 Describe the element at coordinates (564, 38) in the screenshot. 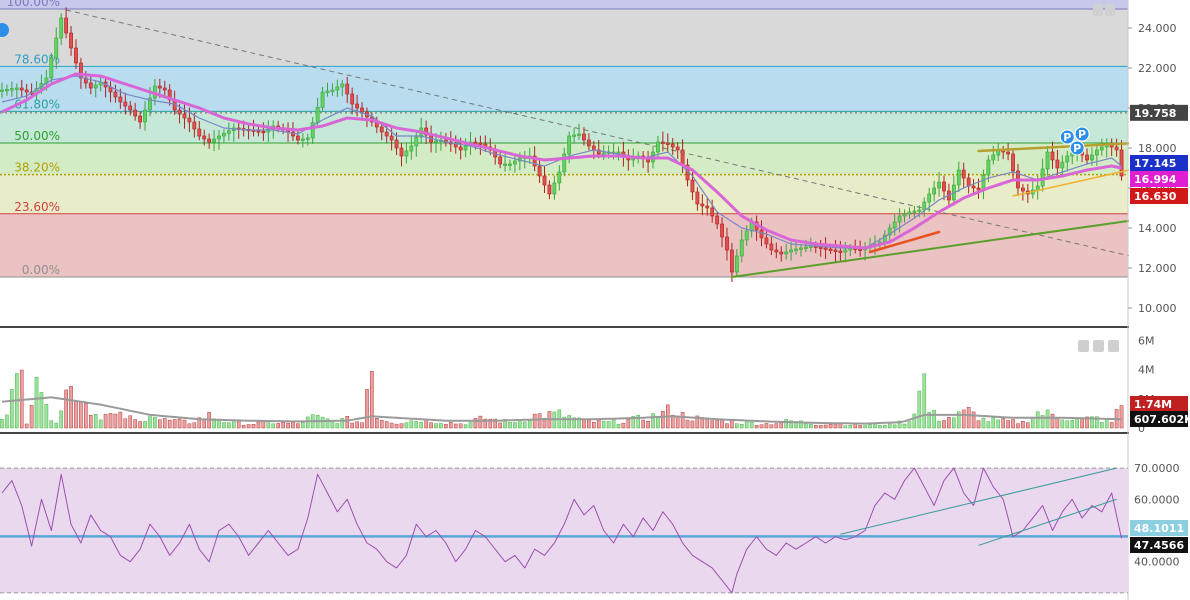

I see `fib-band` at that location.